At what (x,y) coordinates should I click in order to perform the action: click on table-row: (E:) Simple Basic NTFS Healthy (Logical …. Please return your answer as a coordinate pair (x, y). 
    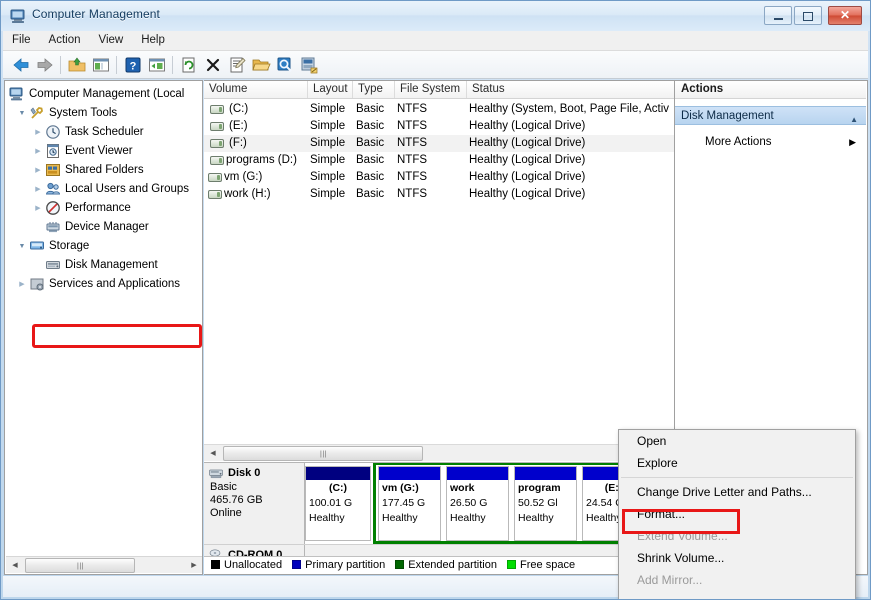
    Looking at the image, I should click on (439, 126).